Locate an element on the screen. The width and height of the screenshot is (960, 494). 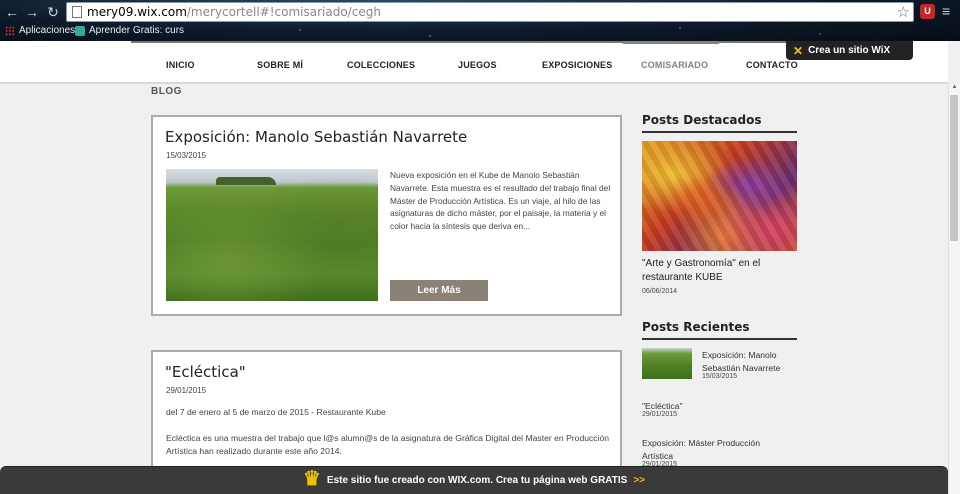
menu-top-line is located at coordinates (462, 42).